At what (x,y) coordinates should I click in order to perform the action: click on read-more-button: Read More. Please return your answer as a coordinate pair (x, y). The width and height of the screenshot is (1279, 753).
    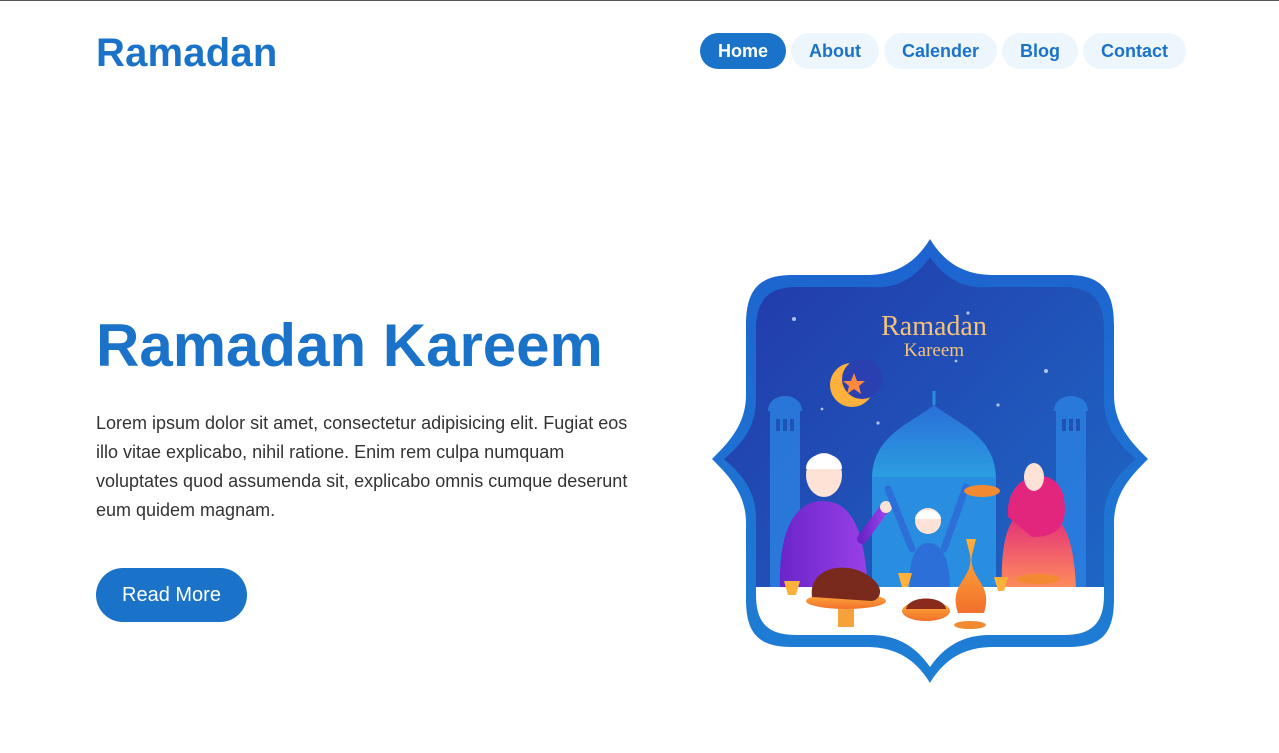
    Looking at the image, I should click on (171, 595).